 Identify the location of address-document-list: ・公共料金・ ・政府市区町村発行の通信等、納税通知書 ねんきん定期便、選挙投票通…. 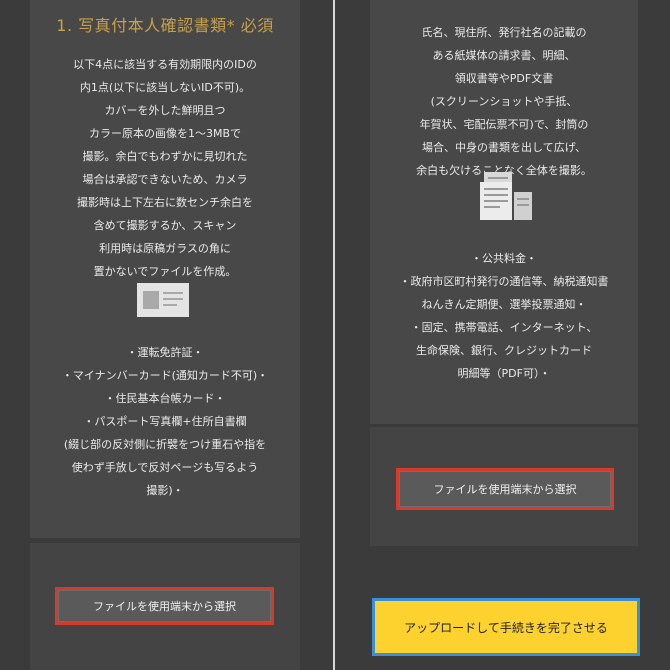
(504, 316).